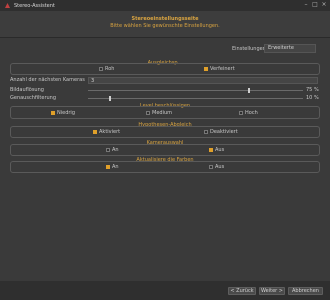 The width and height of the screenshot is (330, 300). What do you see at coordinates (206, 132) in the screenshot?
I see `checkbox-deaktiviert` at bounding box center [206, 132].